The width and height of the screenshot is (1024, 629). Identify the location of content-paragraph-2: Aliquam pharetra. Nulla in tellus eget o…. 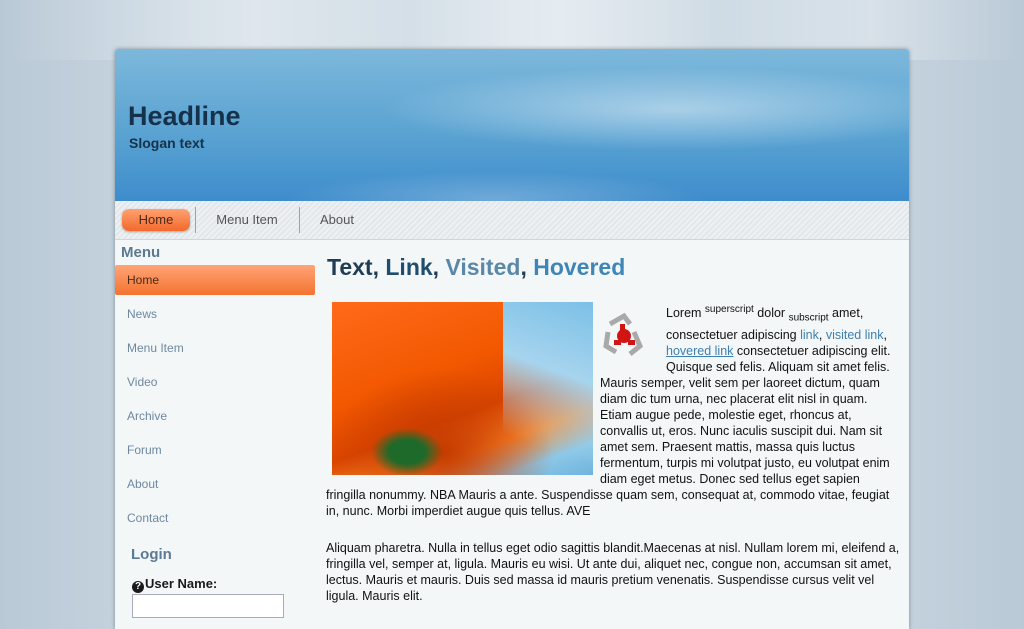
(613, 572).